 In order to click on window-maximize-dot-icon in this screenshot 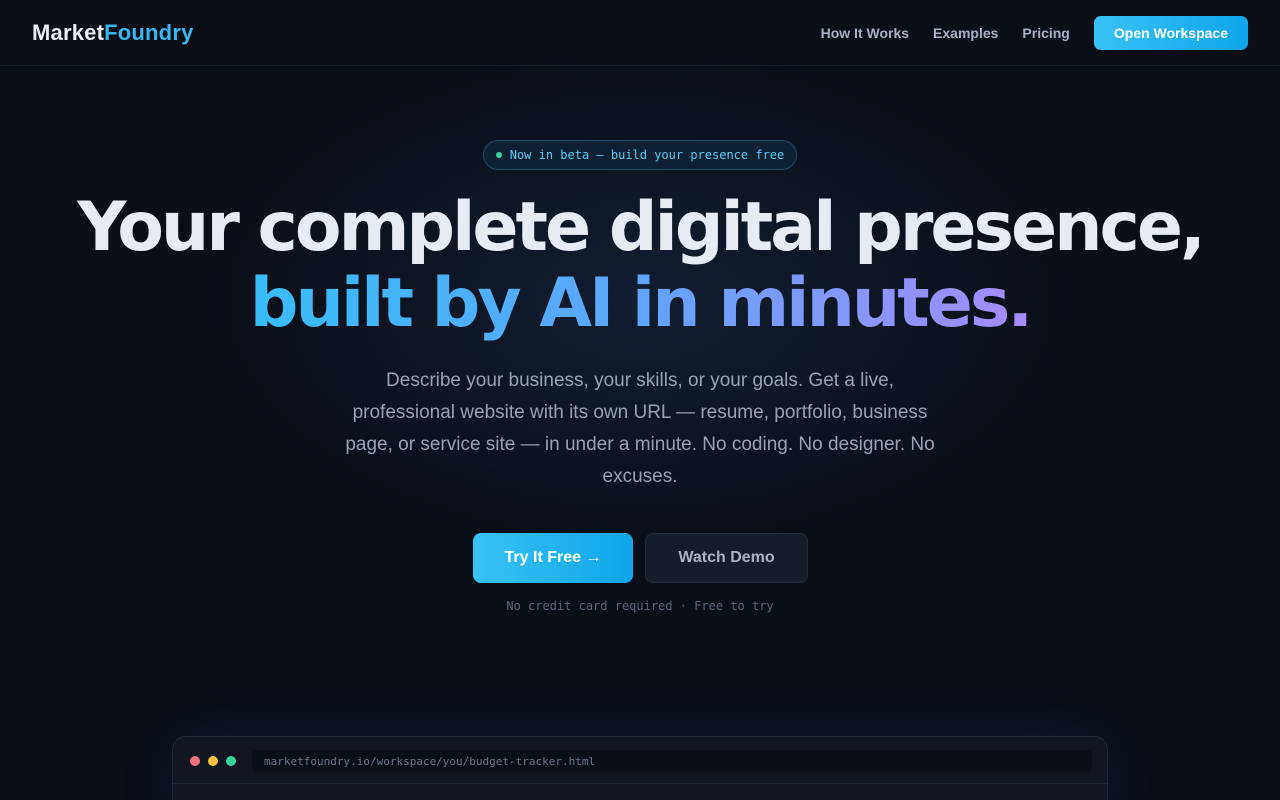, I will do `click(231, 761)`.